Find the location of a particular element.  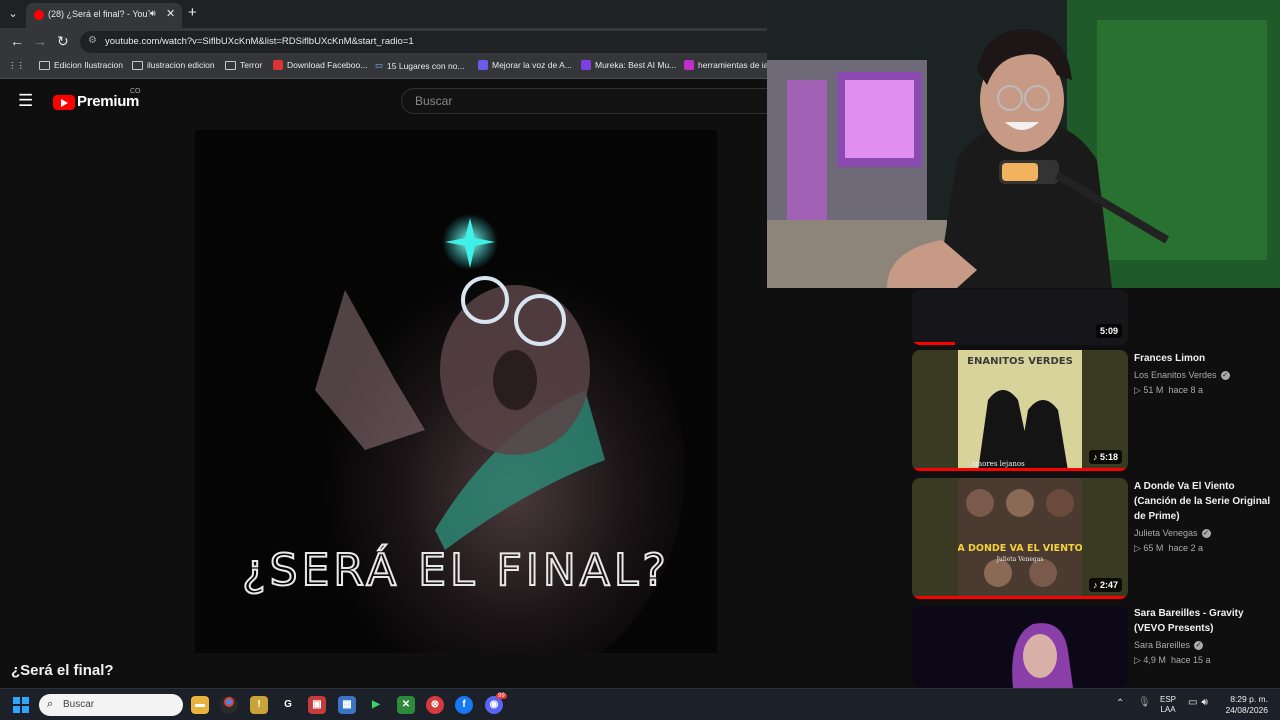

app-red-icon: ⊗ is located at coordinates (435, 705).